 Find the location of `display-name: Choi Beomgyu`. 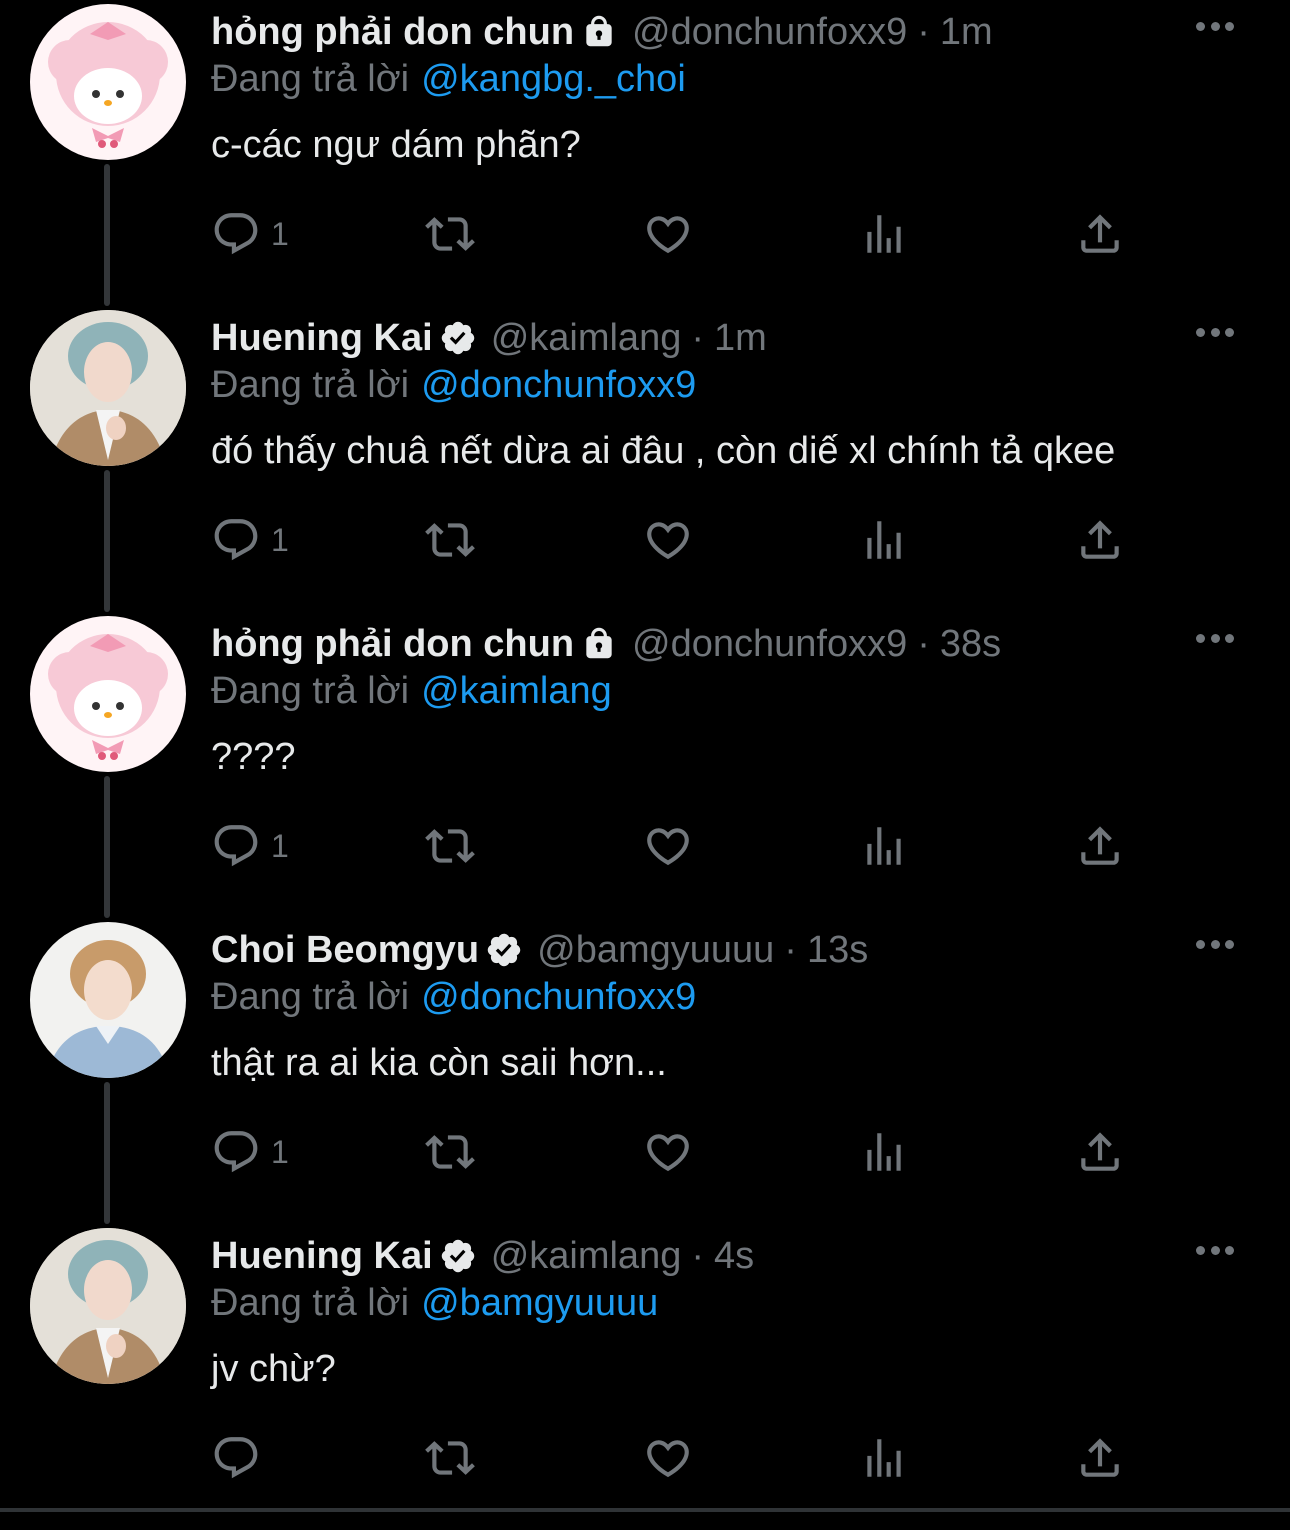

display-name: Choi Beomgyu is located at coordinates (345, 950).